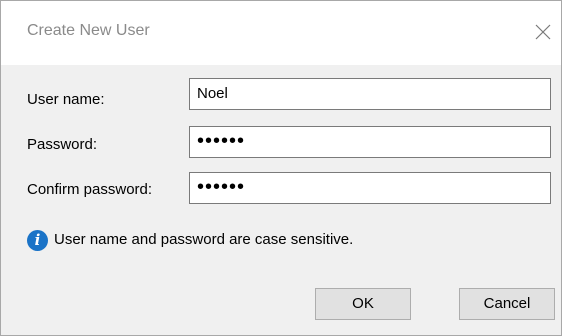  I want to click on close-icon, so click(543, 32).